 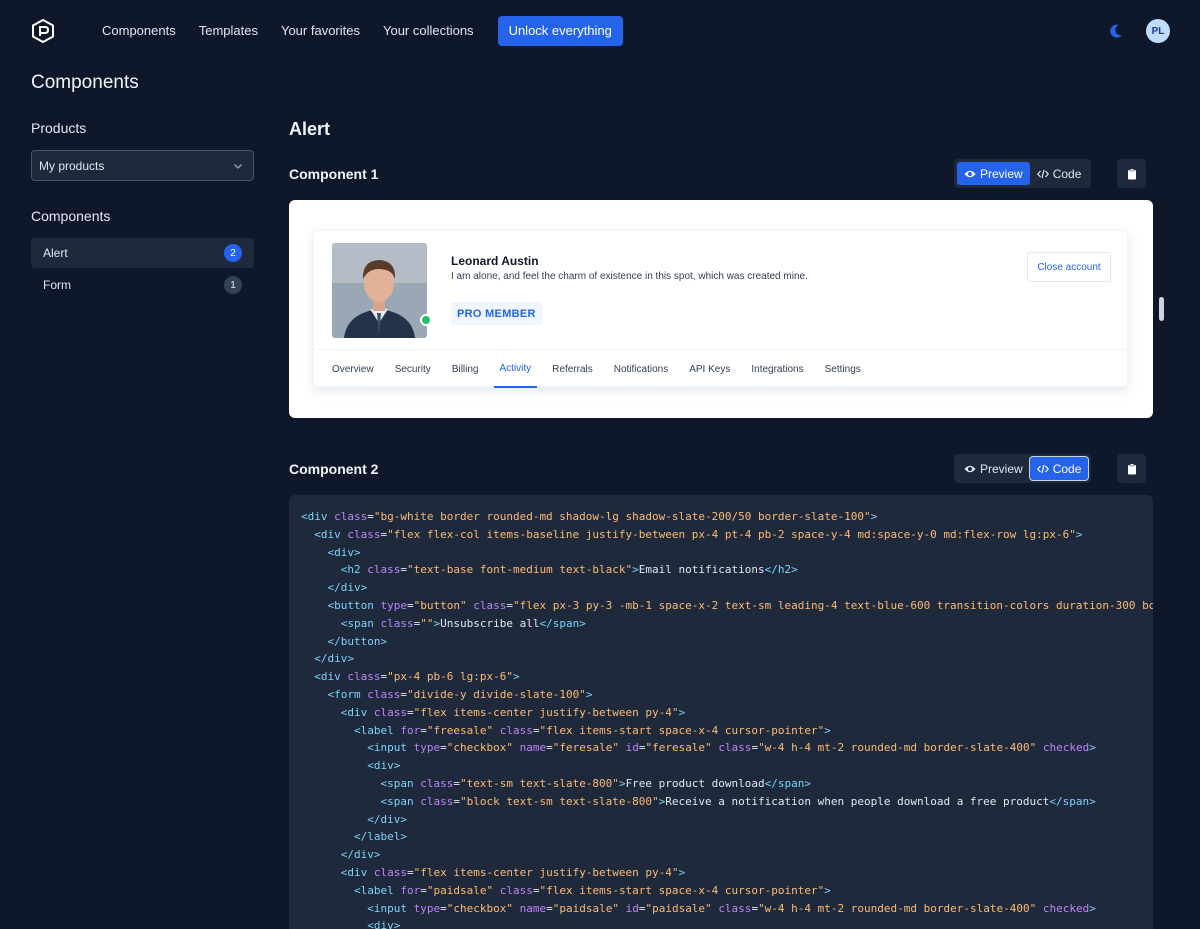 What do you see at coordinates (843, 369) in the screenshot?
I see `tab-settings: Settings` at bounding box center [843, 369].